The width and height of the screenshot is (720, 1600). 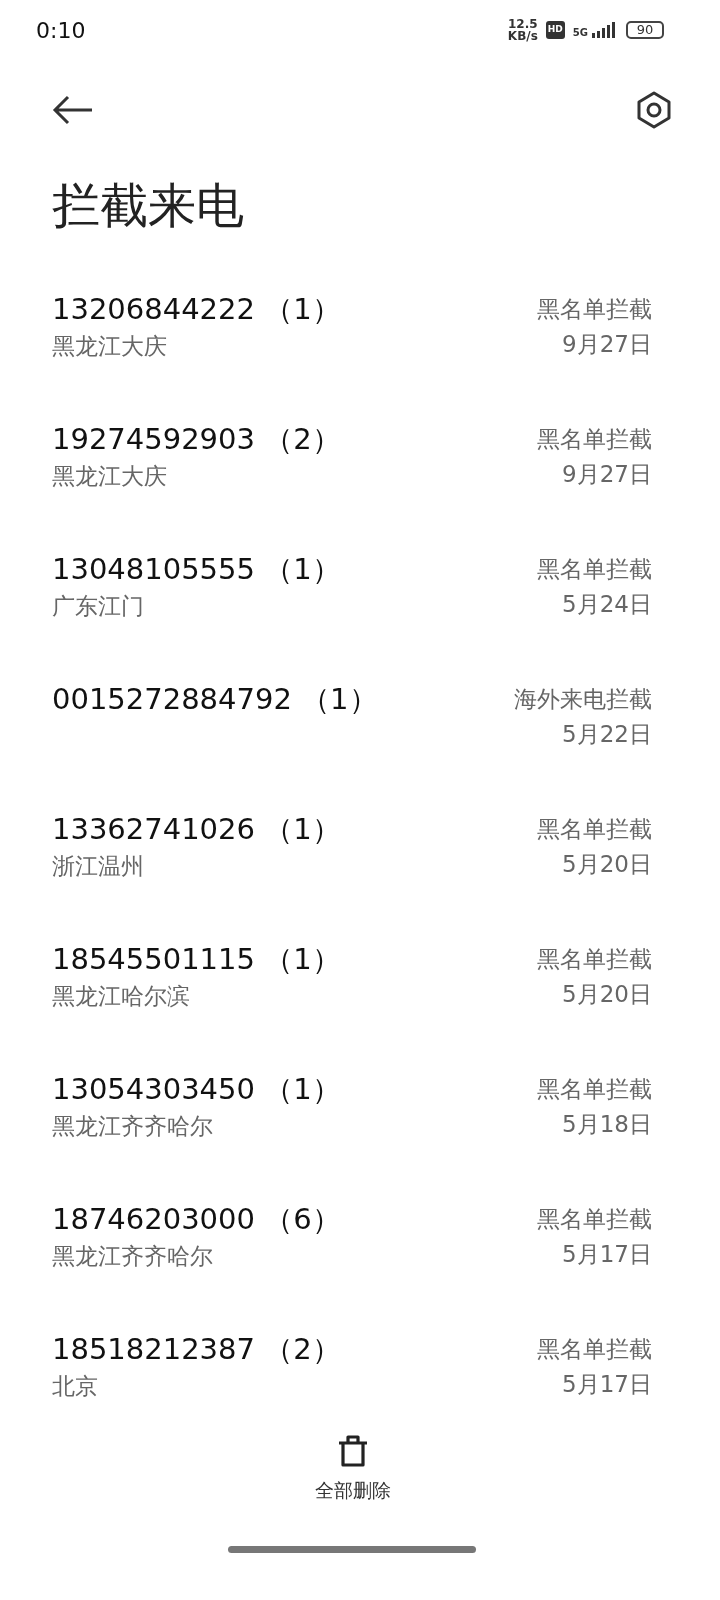 I want to click on caller-location: 黑龙江哈尔滨, so click(x=121, y=996).